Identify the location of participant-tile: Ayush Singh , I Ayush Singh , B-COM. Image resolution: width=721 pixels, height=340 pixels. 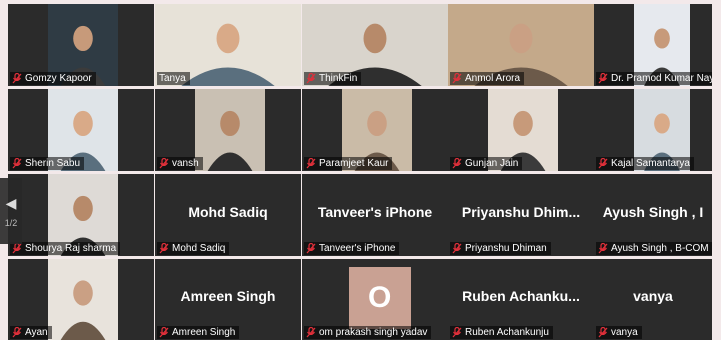
(653, 215).